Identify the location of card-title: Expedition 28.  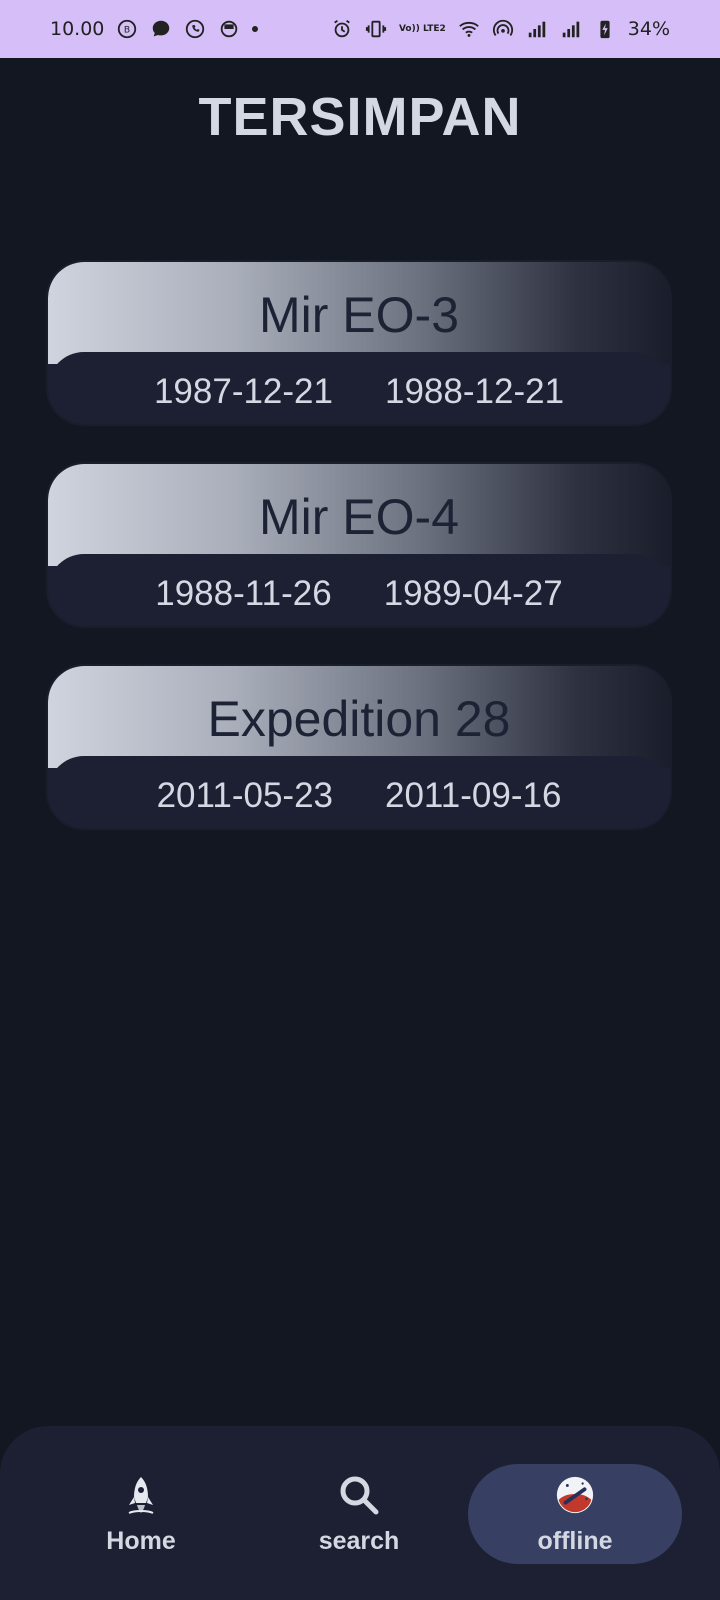
(359, 719).